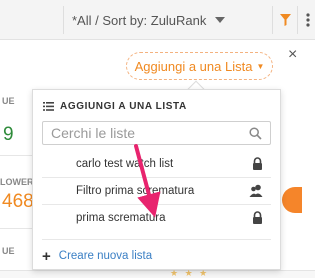 Image resolution: width=320 pixels, height=278 pixels. I want to click on background-value: 9, so click(8, 134).